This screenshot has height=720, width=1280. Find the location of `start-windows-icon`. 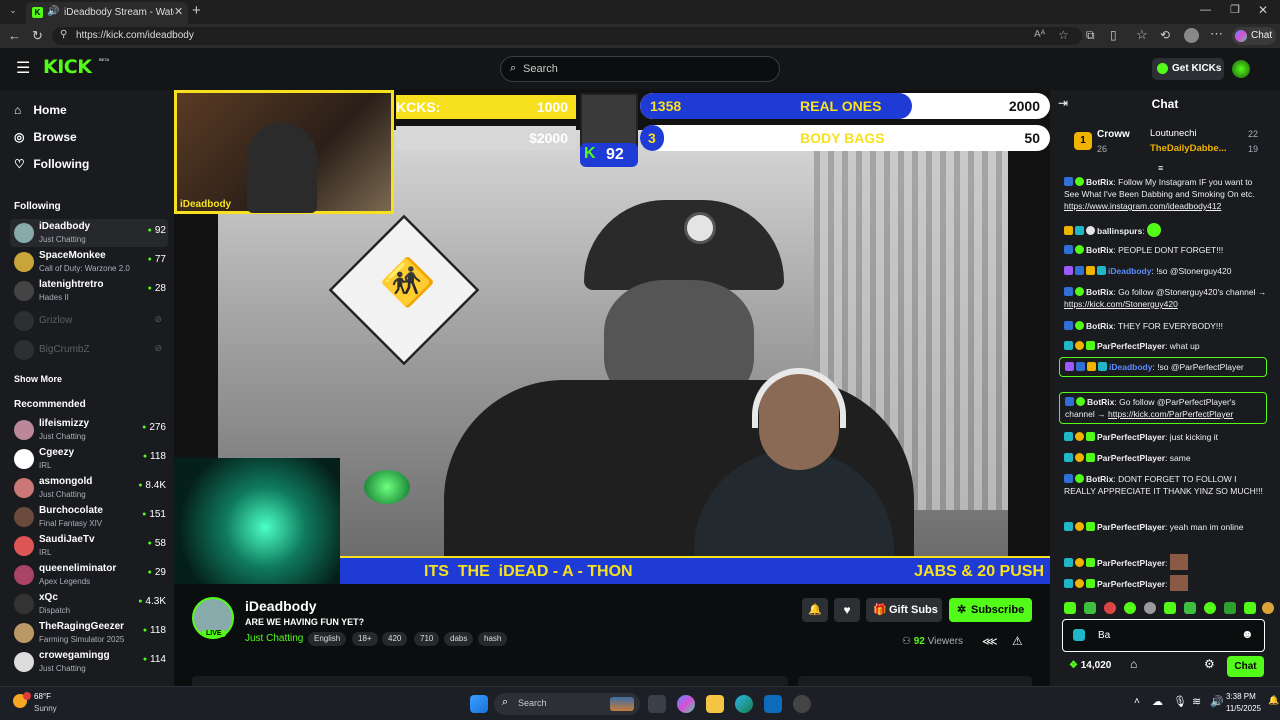

start-windows-icon is located at coordinates (479, 704).